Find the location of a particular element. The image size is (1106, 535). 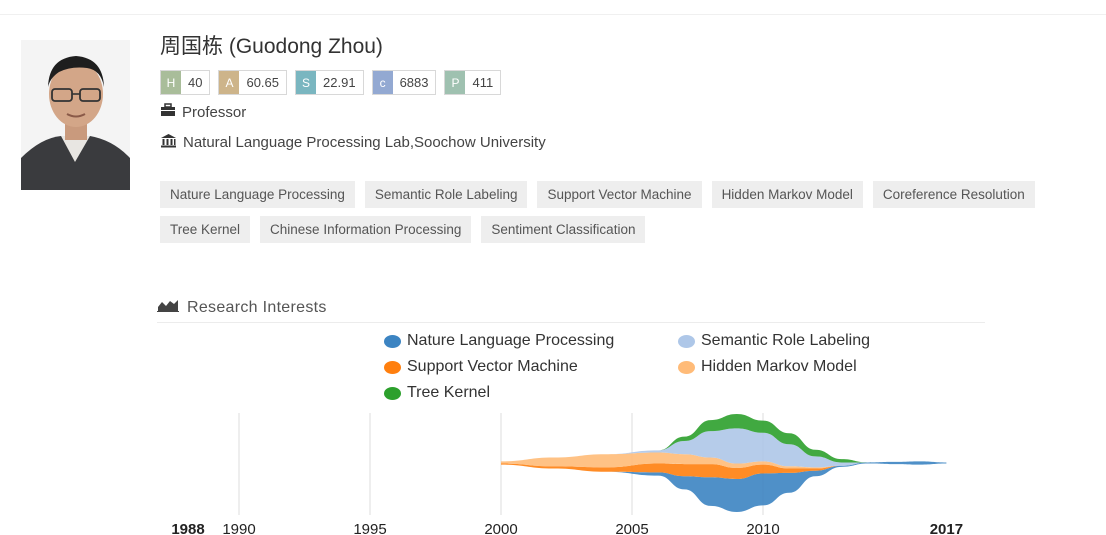

legend-item: Tree Kernel is located at coordinates (437, 393).